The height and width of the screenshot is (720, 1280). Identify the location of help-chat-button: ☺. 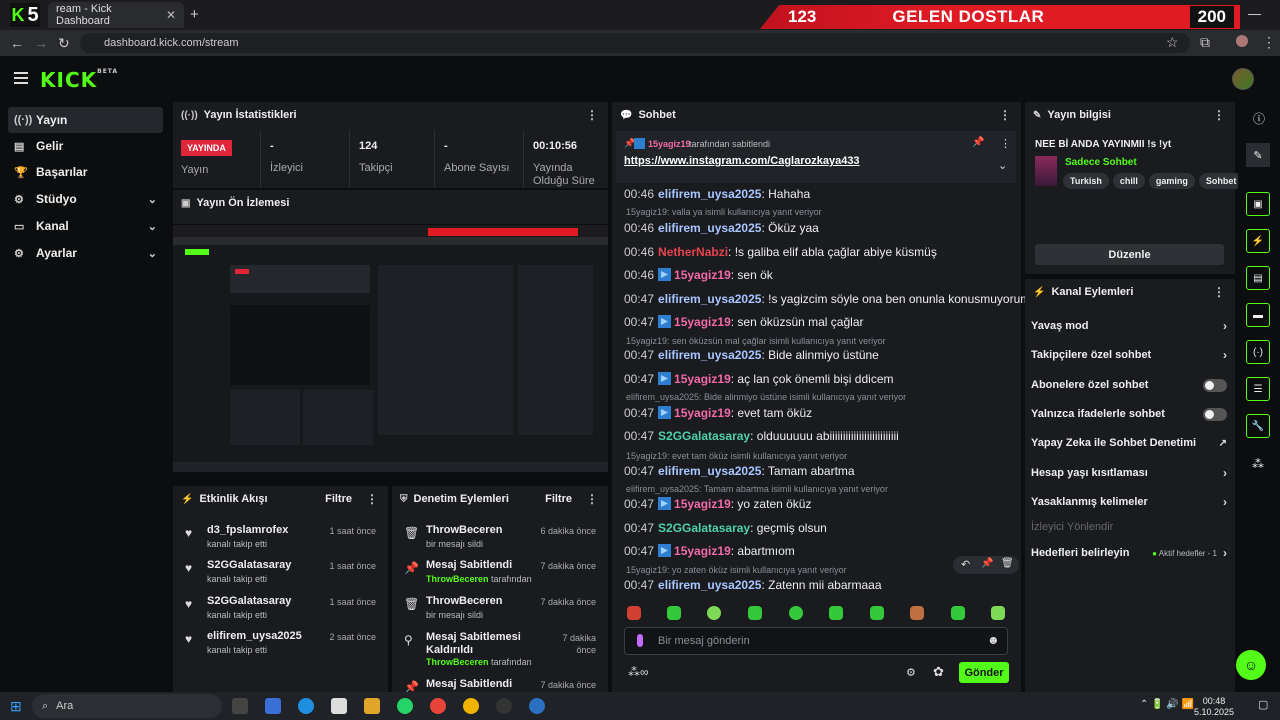
(1251, 665).